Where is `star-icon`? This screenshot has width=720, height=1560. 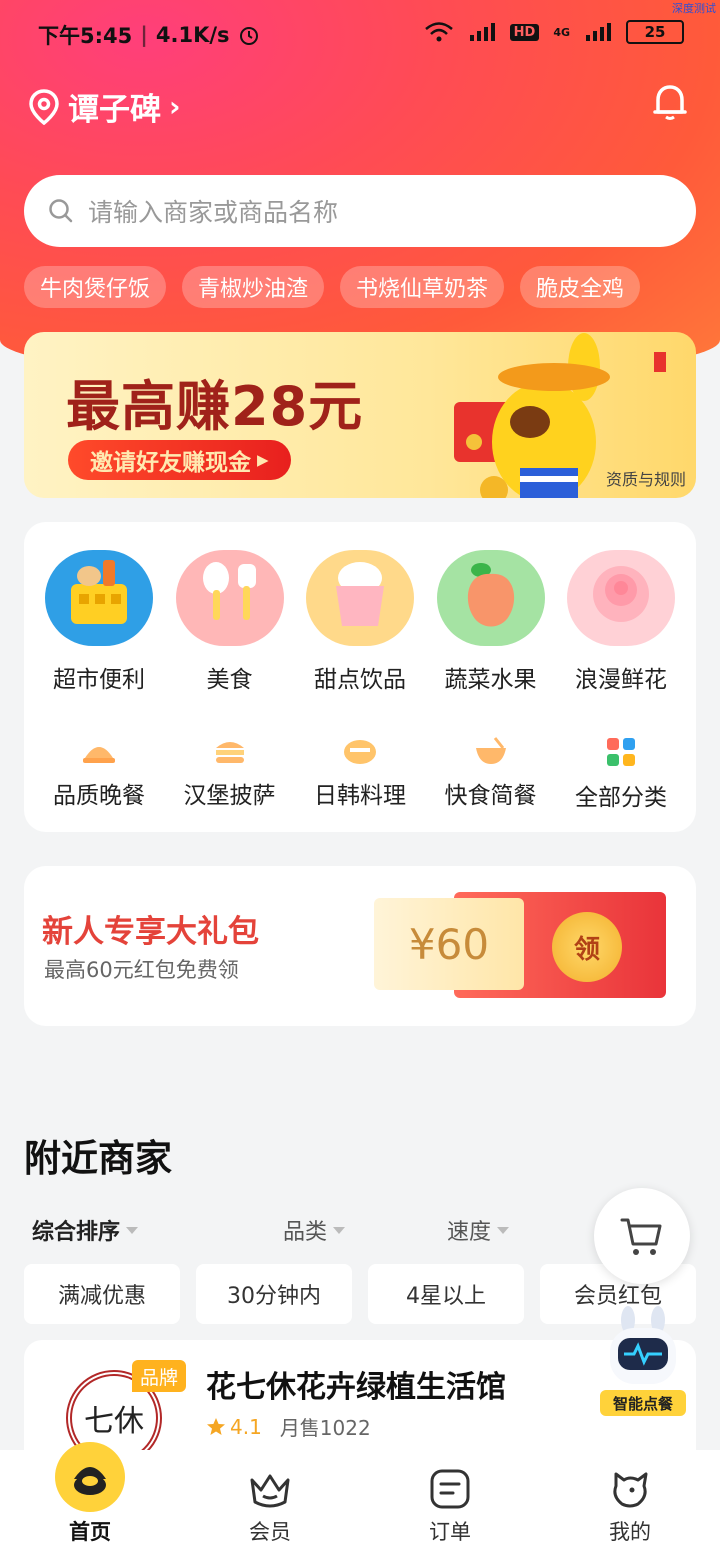
star-icon is located at coordinates (216, 1426).